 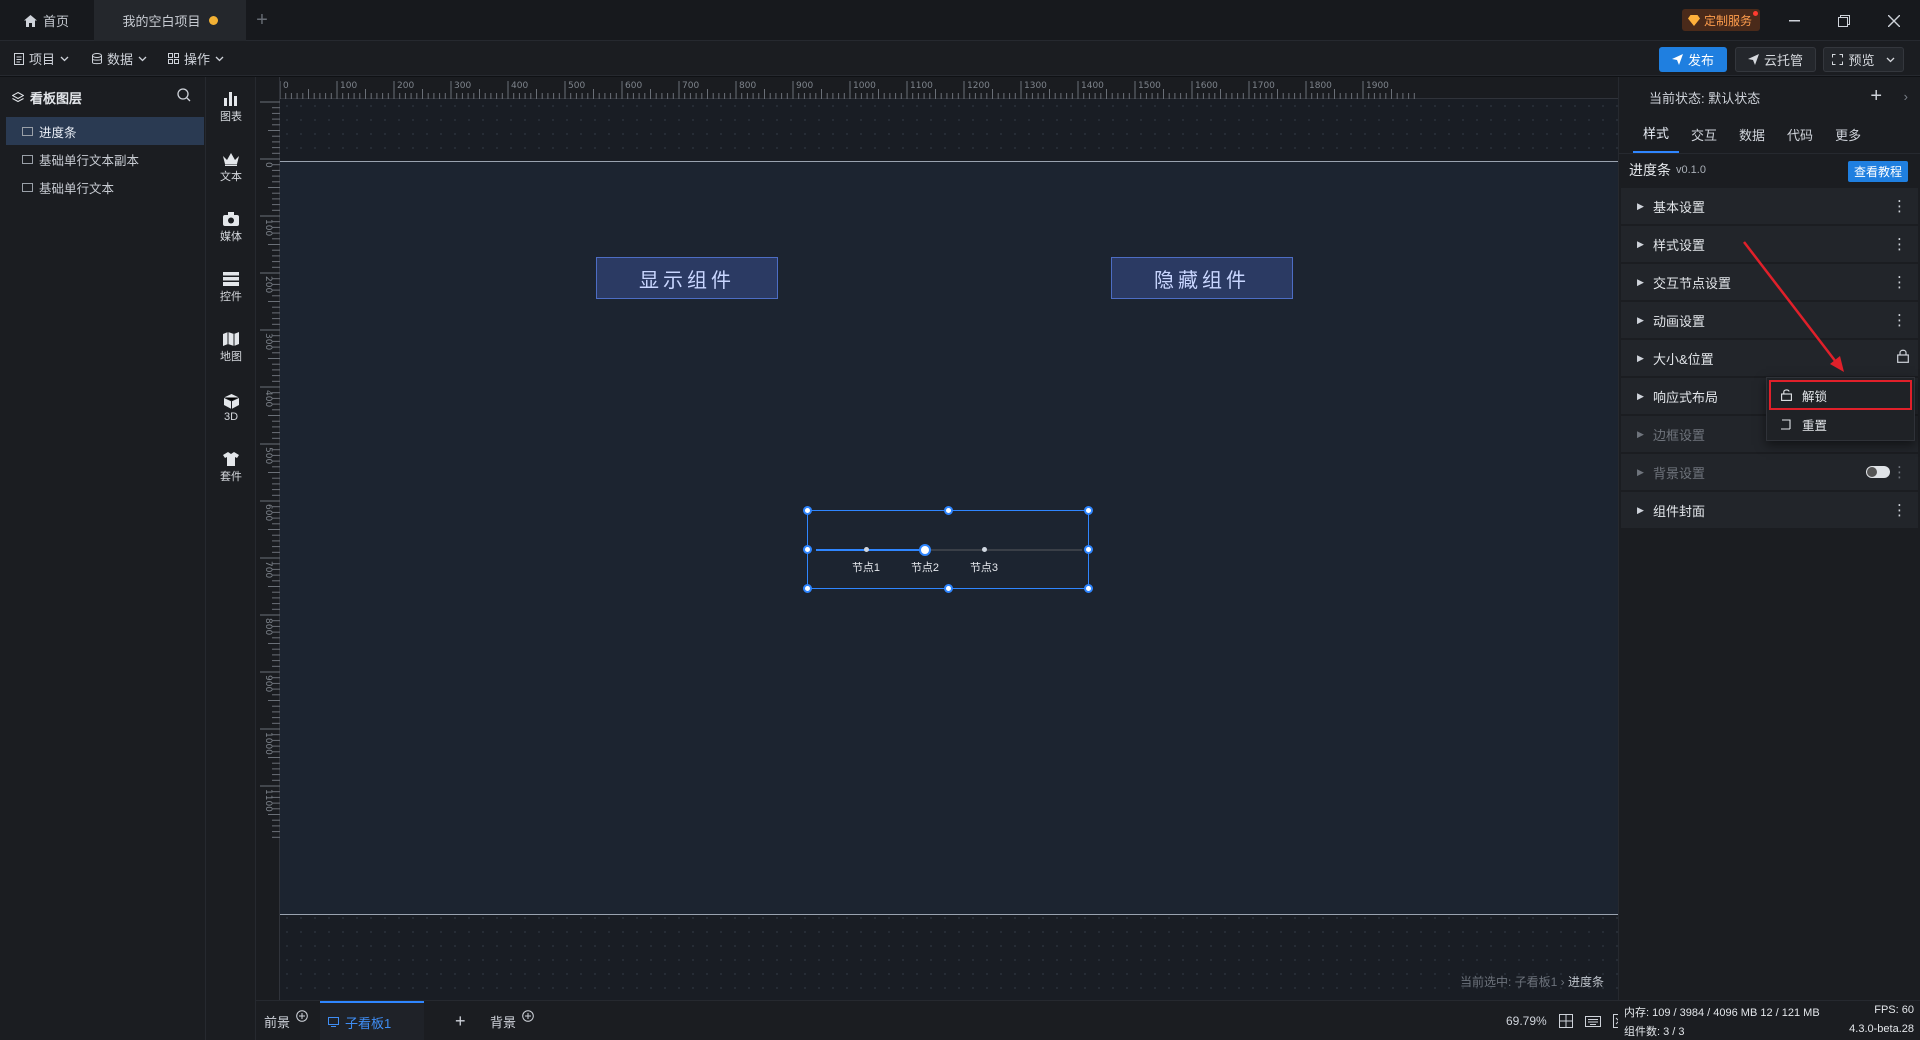 I want to click on cube-icon, so click(x=231, y=401).